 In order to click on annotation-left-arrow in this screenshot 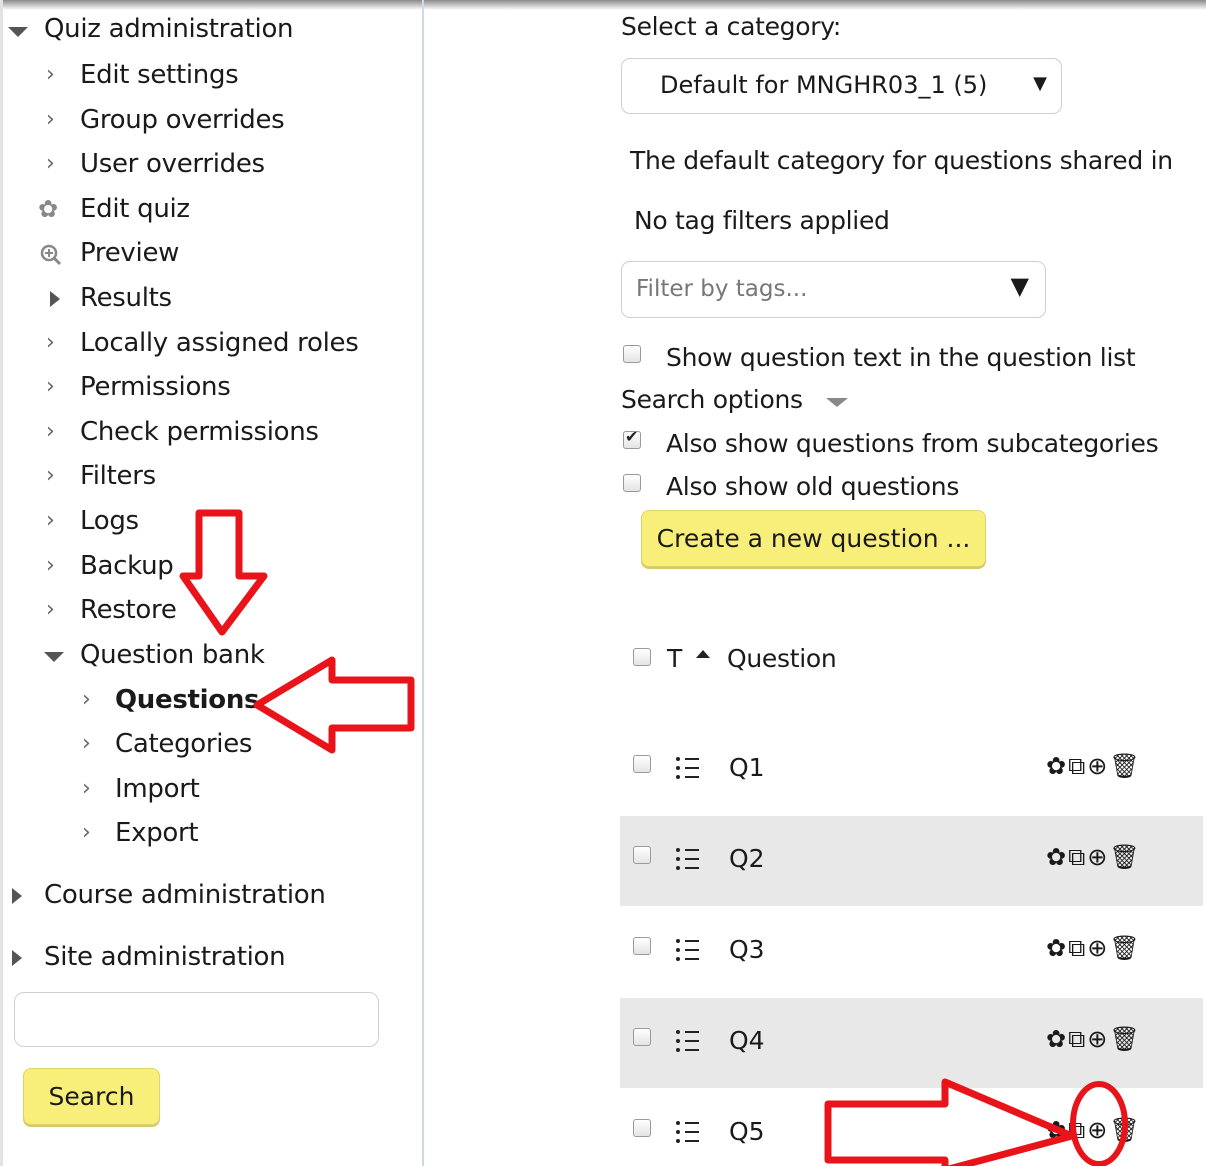, I will do `click(334, 705)`.